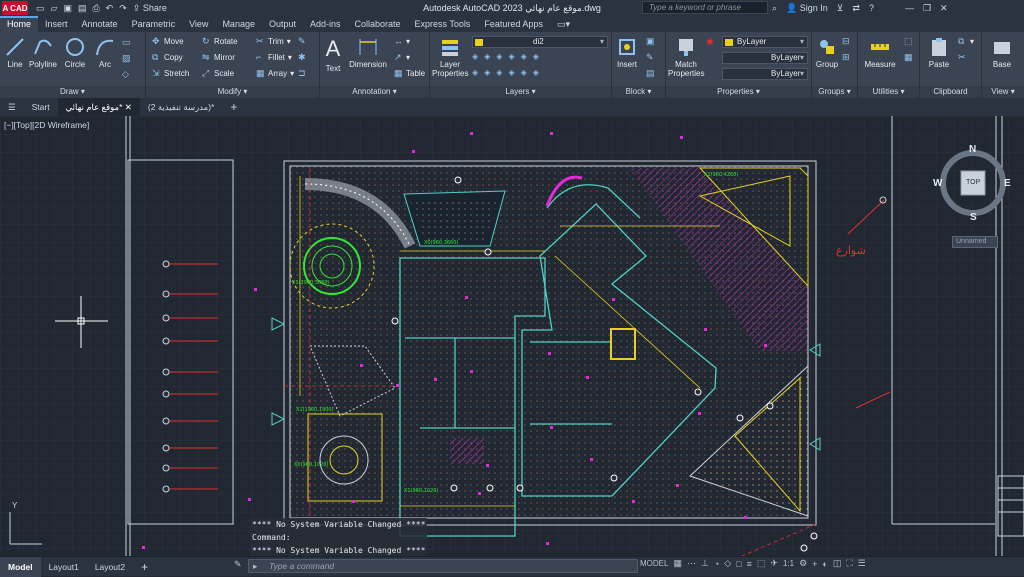 This screenshot has width=1024, height=577. What do you see at coordinates (98, 107) in the screenshot?
I see `doc-tab-site-plan: موقع عام نهائي* ✕` at bounding box center [98, 107].